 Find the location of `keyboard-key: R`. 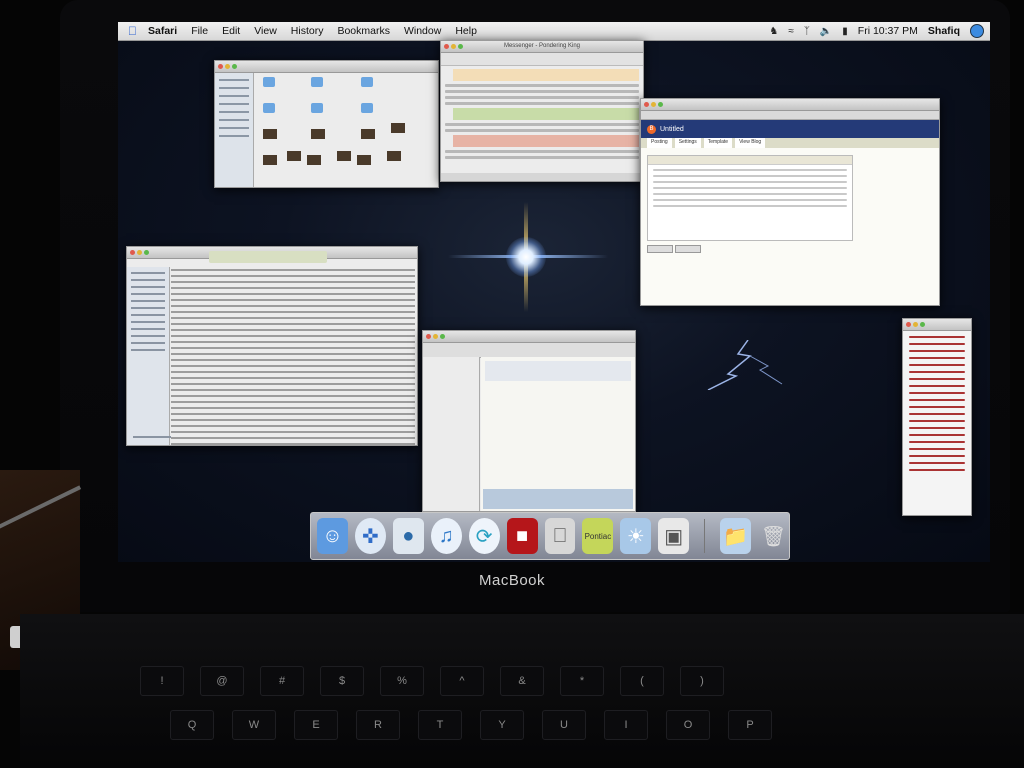

keyboard-key: R is located at coordinates (378, 725).